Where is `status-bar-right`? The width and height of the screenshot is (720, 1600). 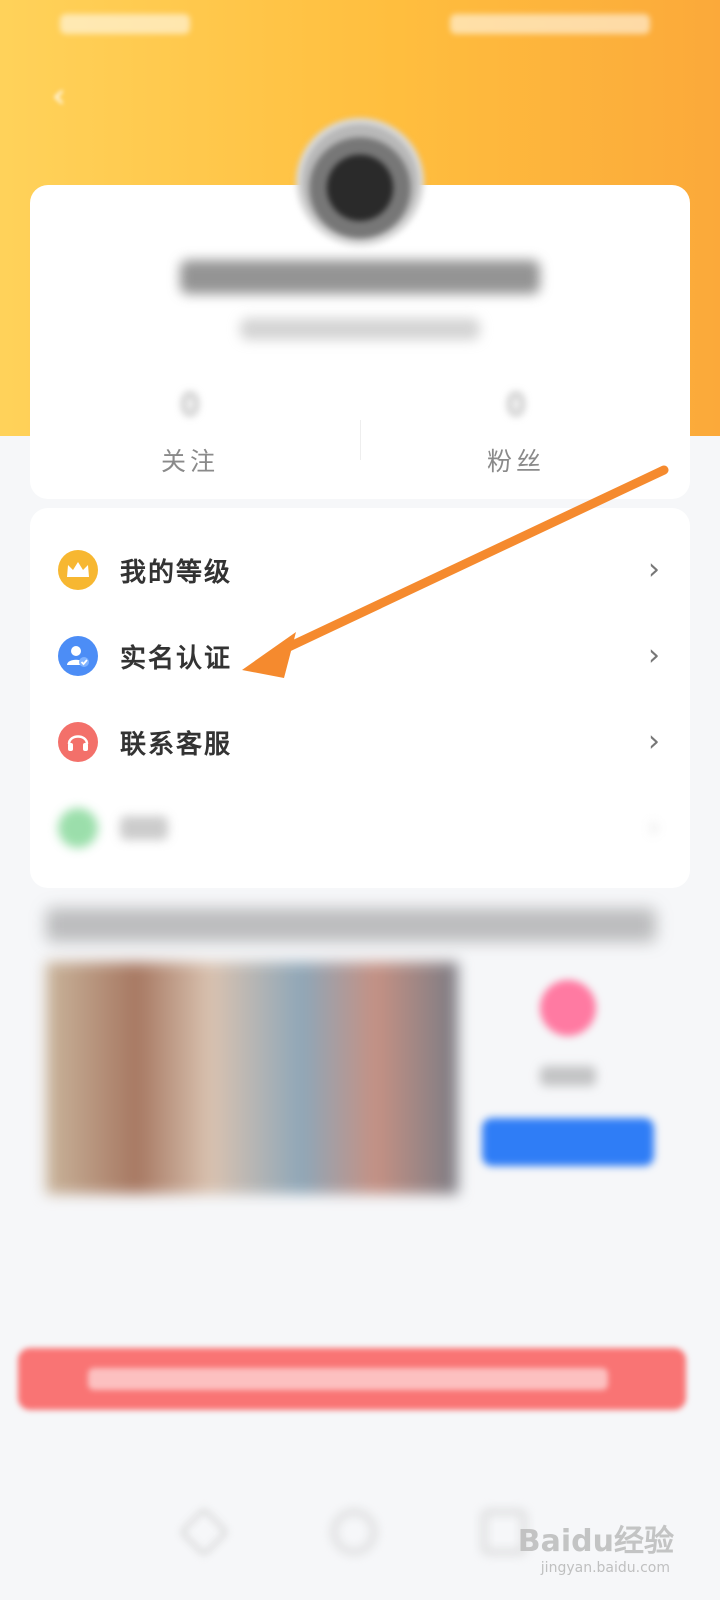 status-bar-right is located at coordinates (550, 24).